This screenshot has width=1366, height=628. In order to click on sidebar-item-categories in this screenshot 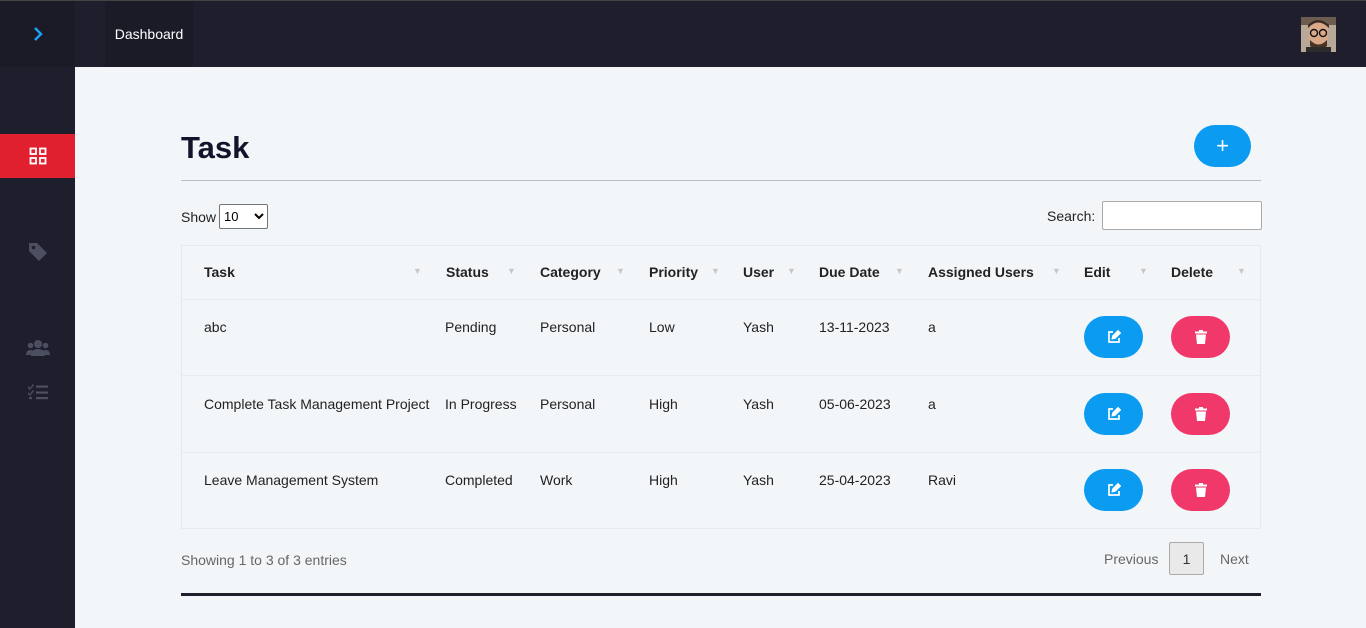, I will do `click(37, 252)`.